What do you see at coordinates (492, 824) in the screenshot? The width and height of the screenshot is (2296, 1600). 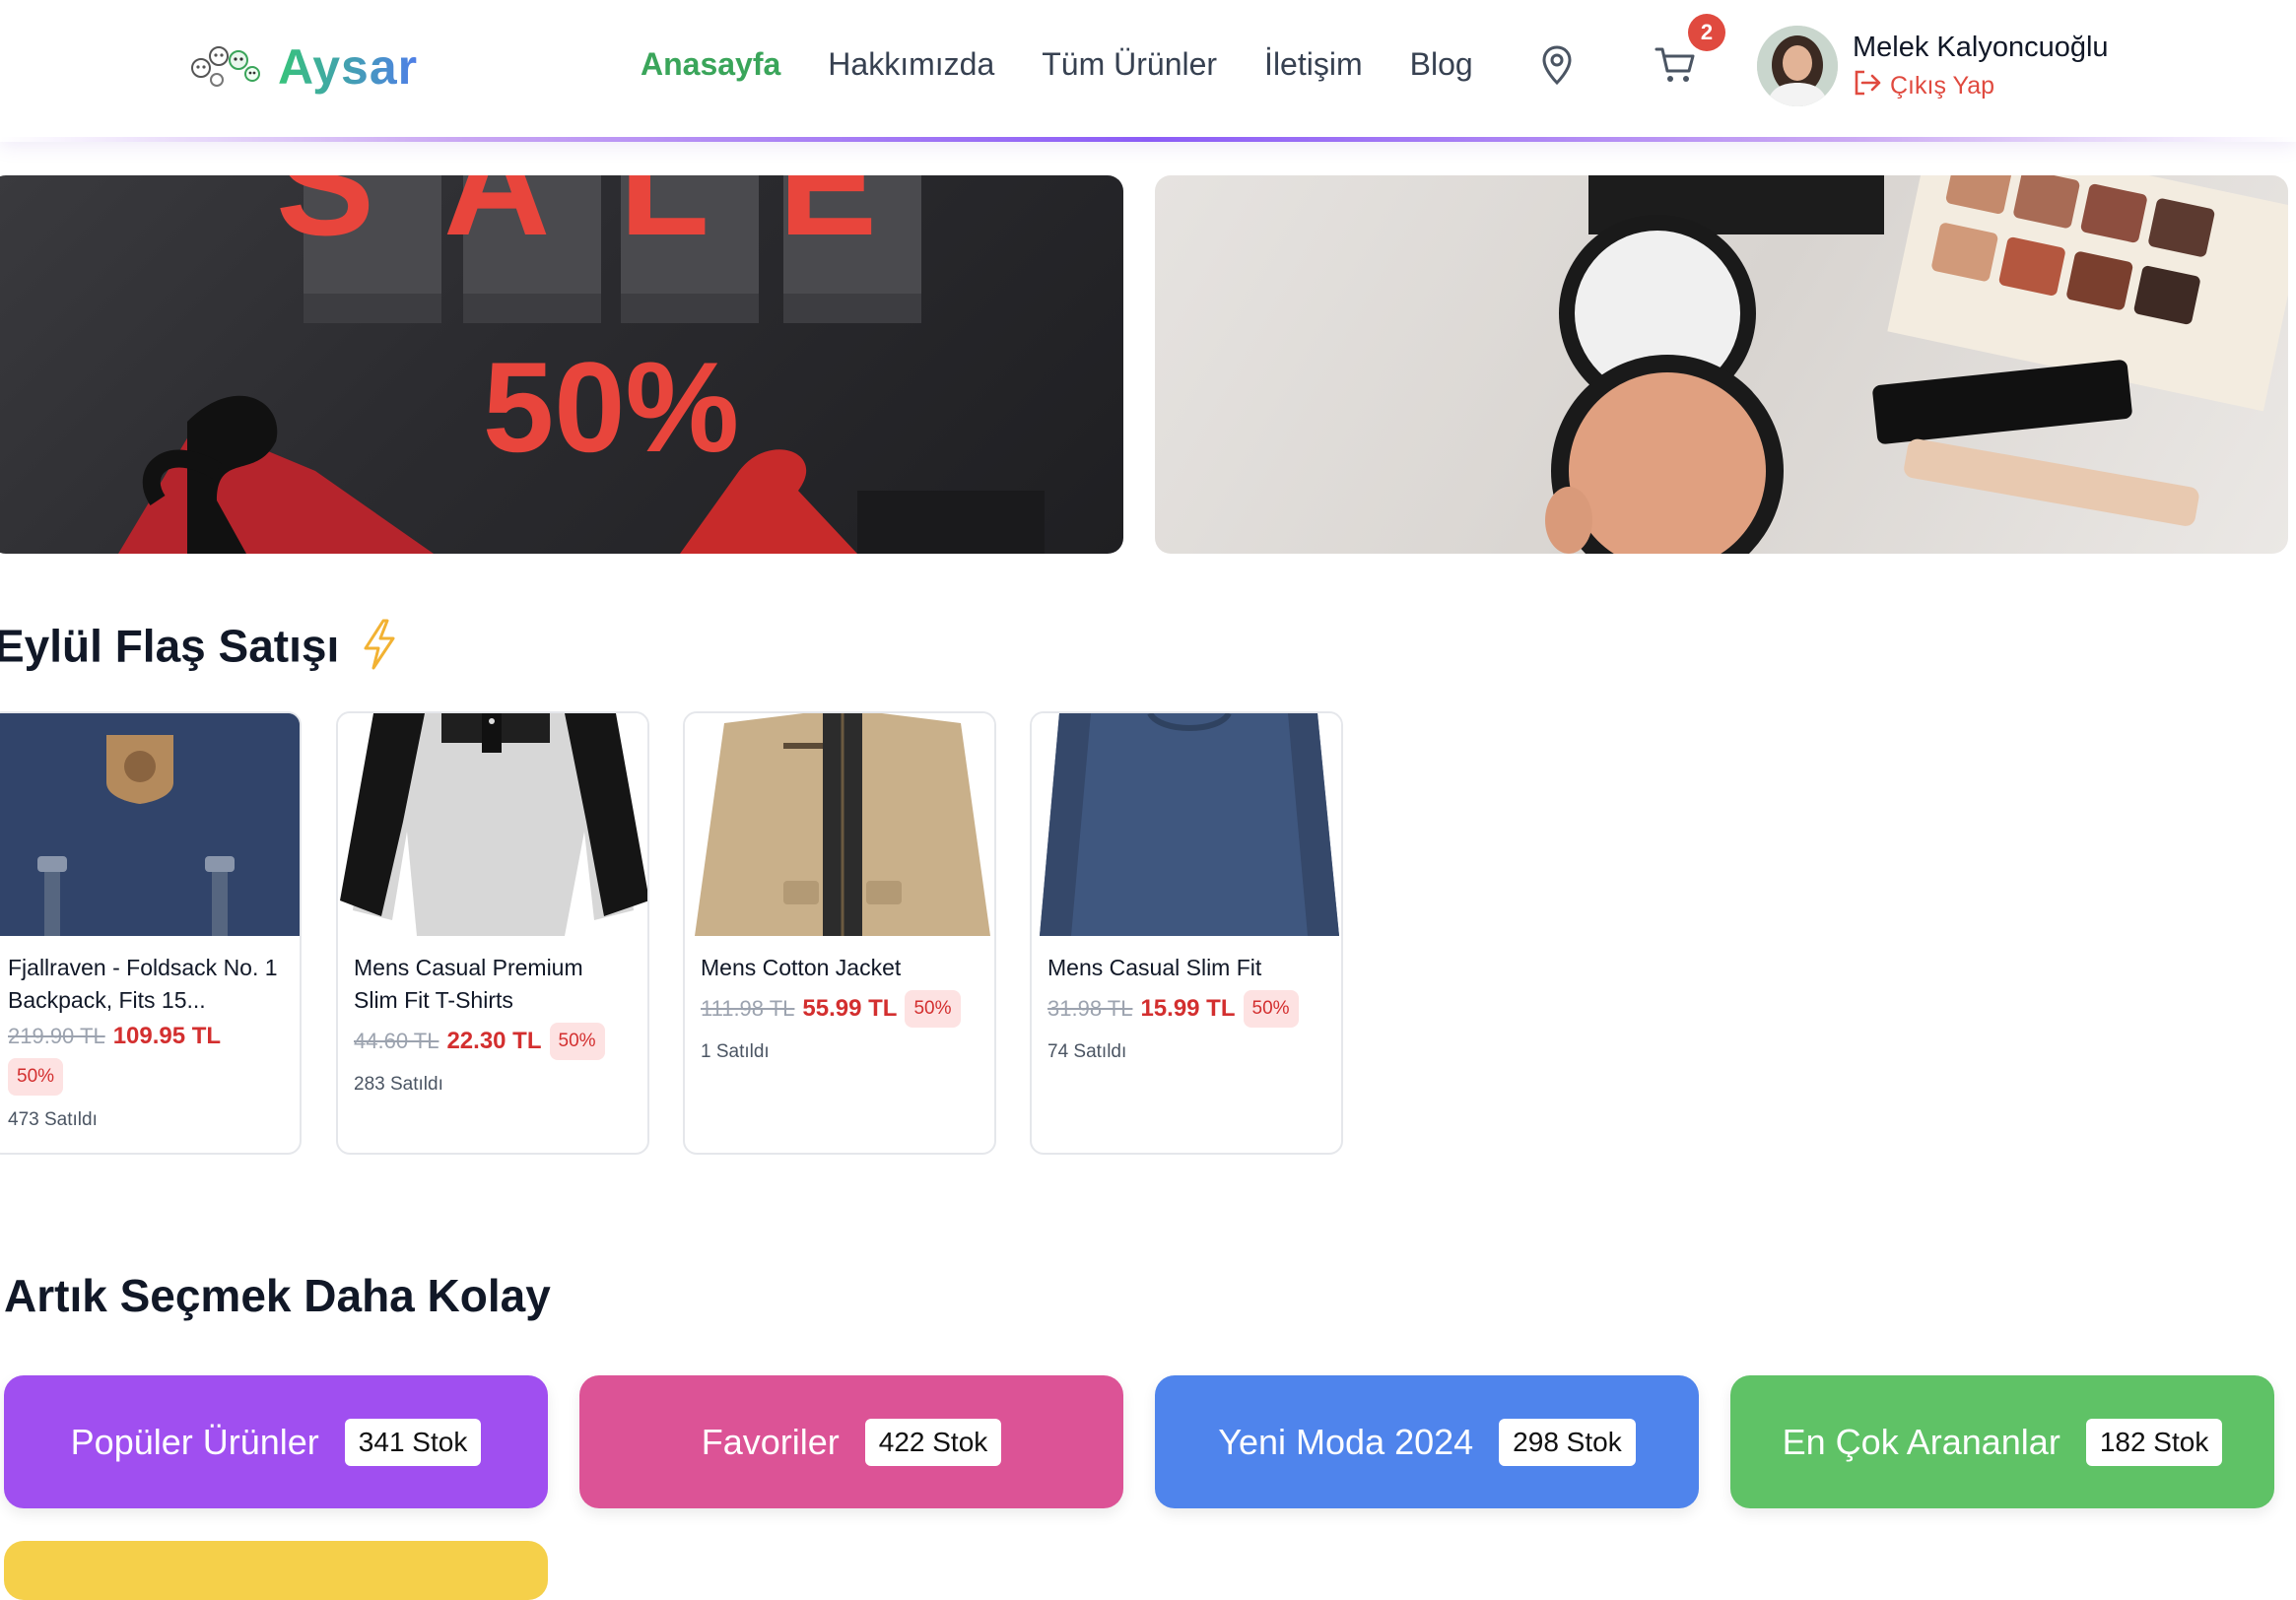 I see `product-image-tshirt` at bounding box center [492, 824].